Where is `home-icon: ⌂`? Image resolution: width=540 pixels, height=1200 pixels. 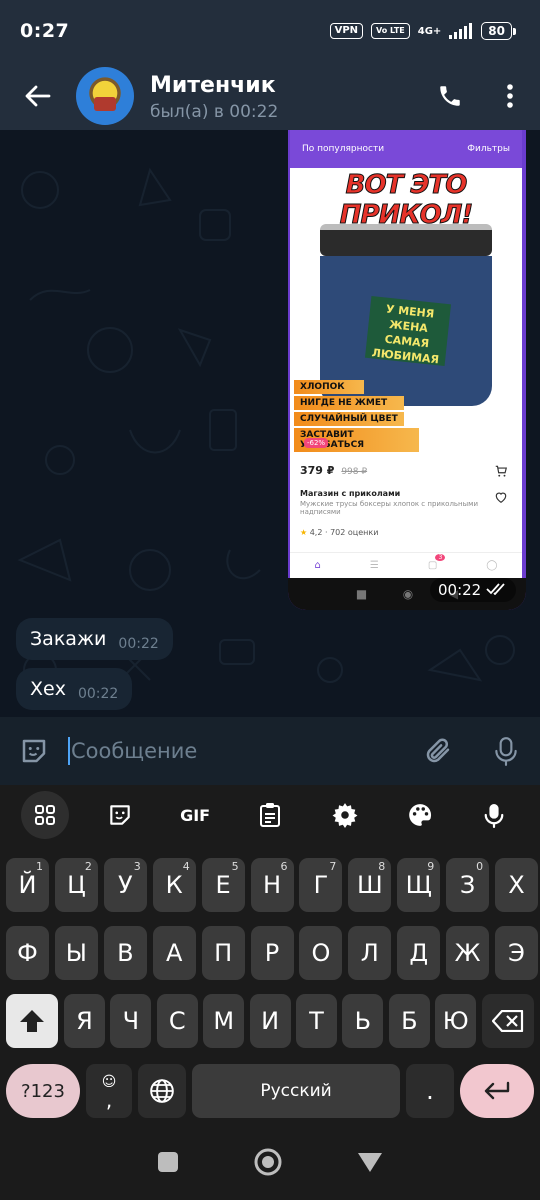 home-icon: ⌂ is located at coordinates (317, 565).